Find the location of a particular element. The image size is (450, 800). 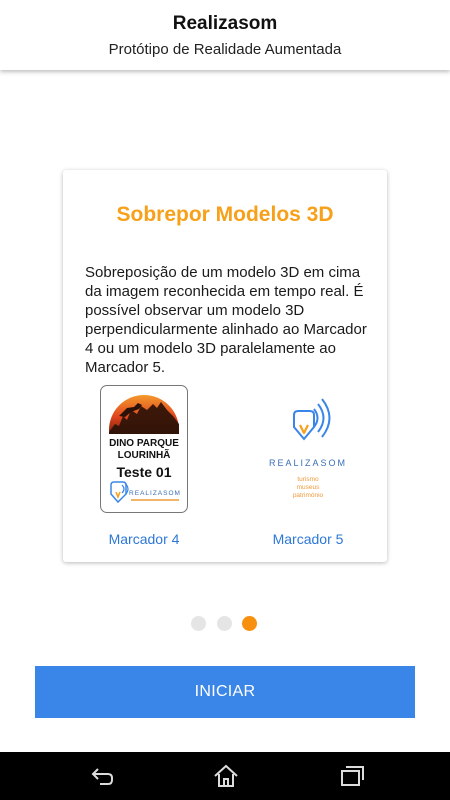

marker-5-tagline-1: turismo is located at coordinates (308, 479).